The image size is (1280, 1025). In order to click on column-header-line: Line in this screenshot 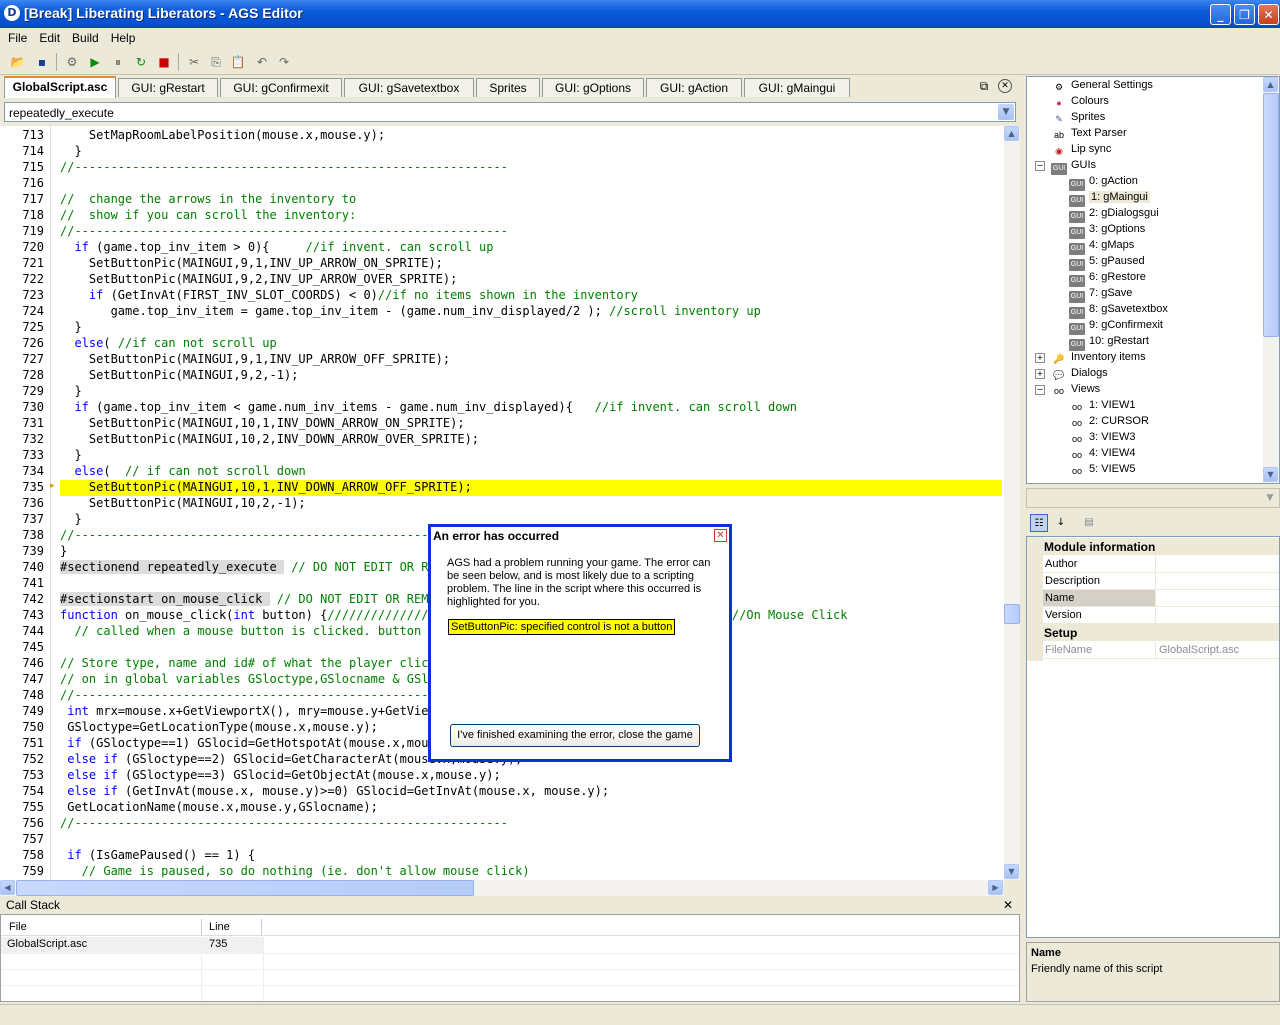, I will do `click(219, 927)`.